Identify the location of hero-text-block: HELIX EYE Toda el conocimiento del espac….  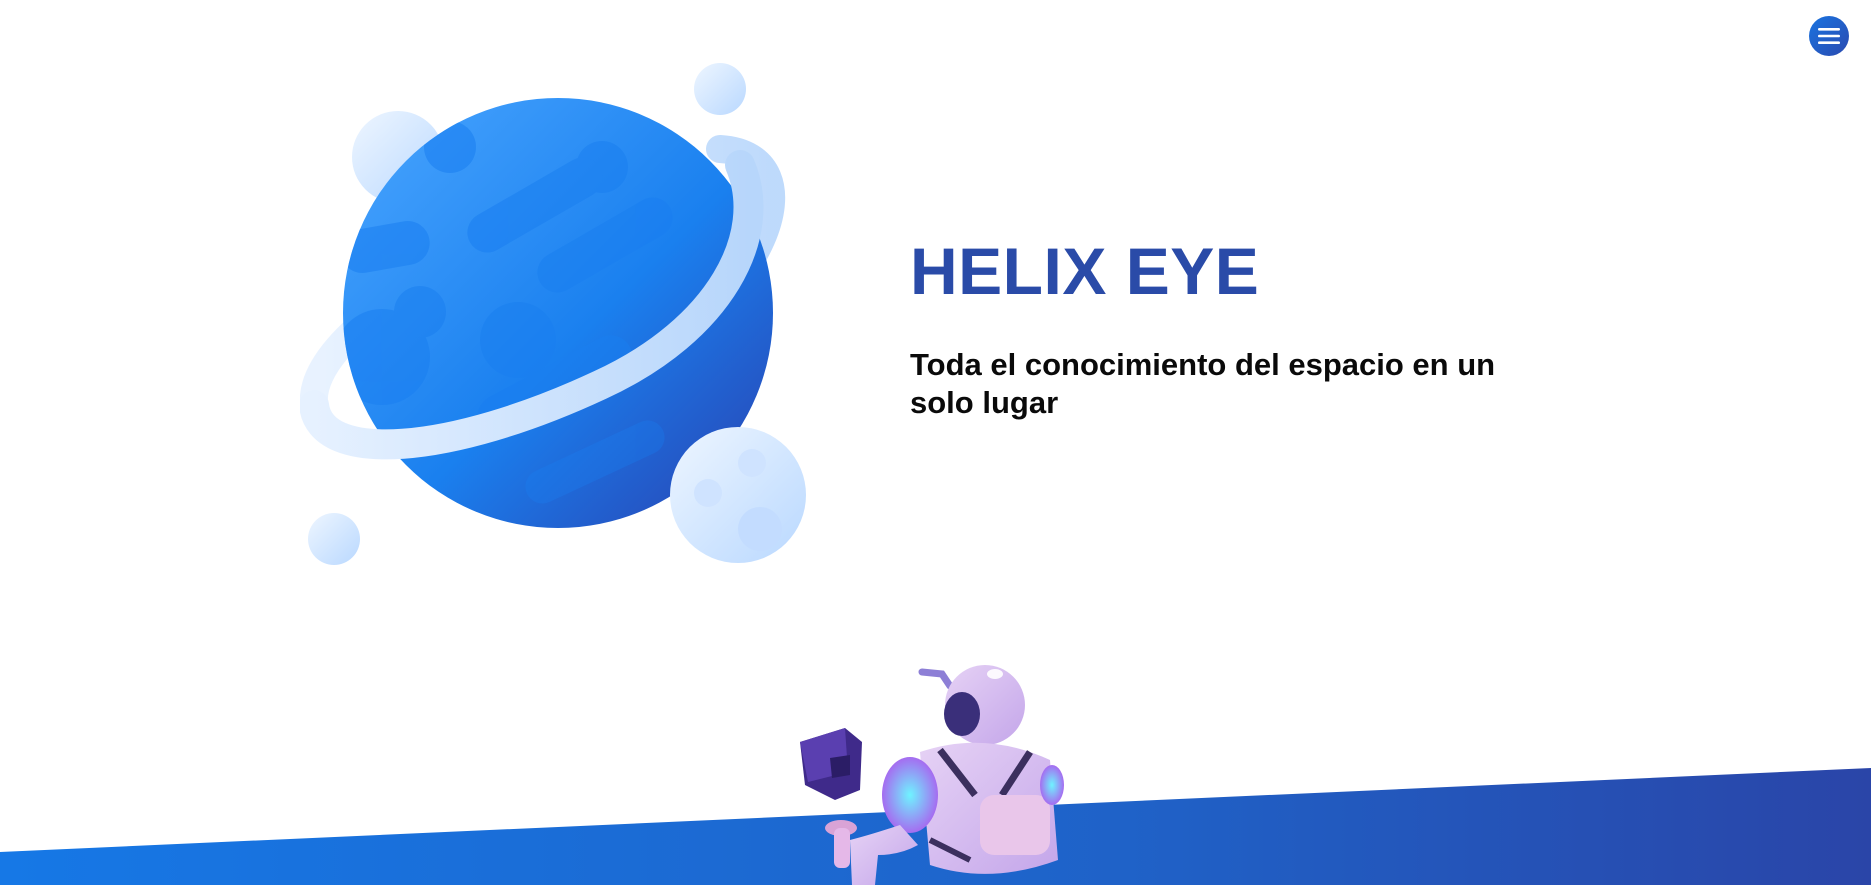
(1230, 326).